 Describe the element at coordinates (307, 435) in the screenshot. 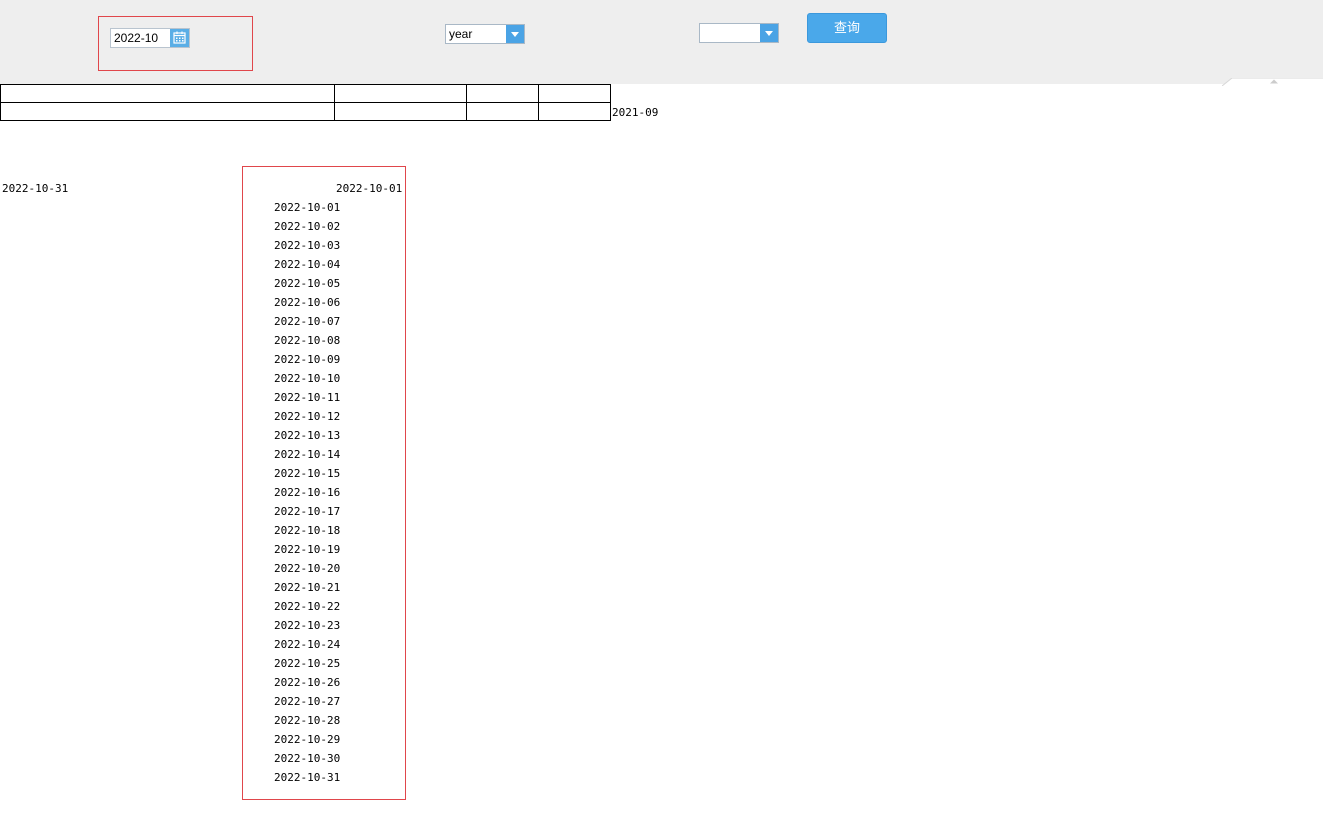

I see `list-item: 2022-10-13` at that location.